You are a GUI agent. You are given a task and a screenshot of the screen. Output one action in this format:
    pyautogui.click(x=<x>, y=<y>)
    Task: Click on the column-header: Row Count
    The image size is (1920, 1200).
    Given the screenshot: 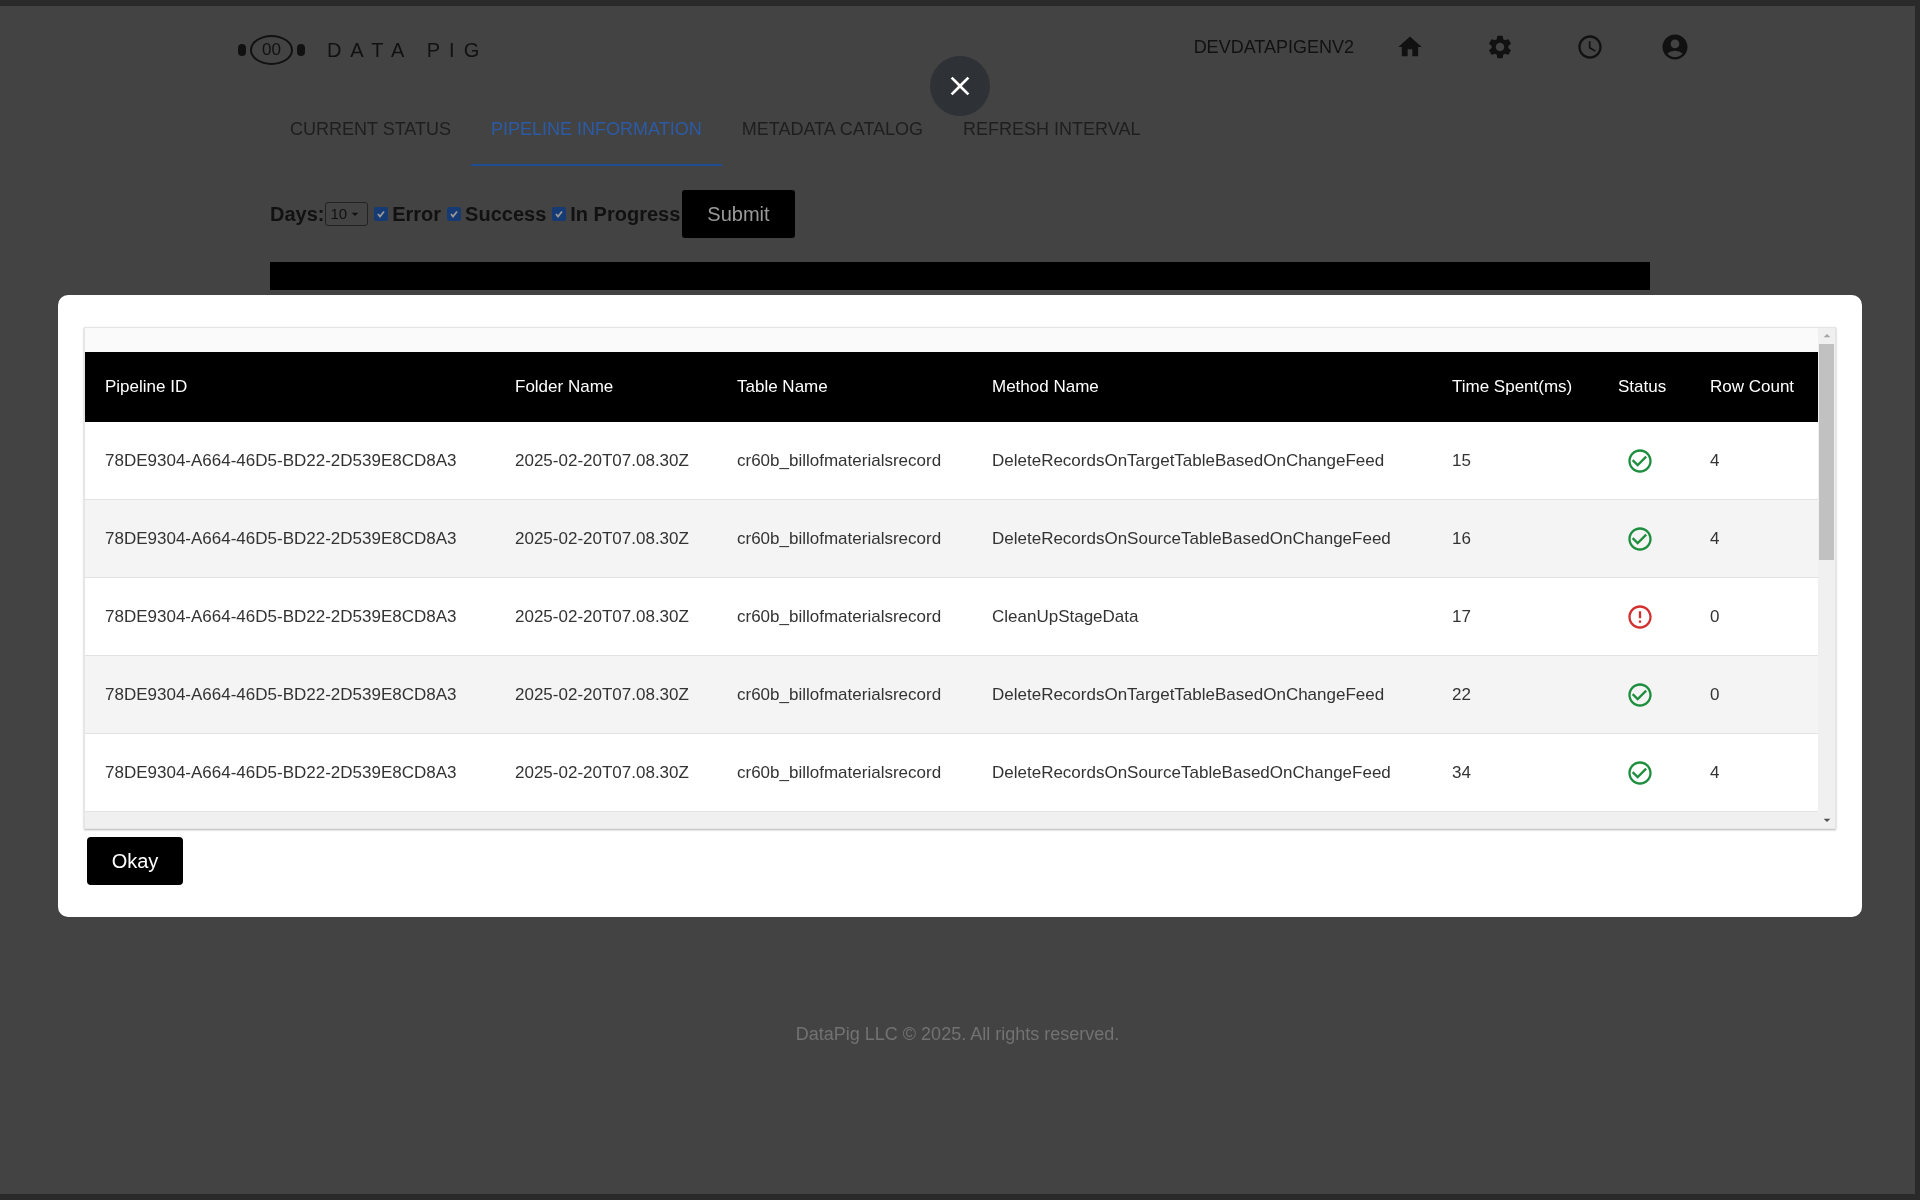 What is the action you would take?
    pyautogui.click(x=1753, y=387)
    